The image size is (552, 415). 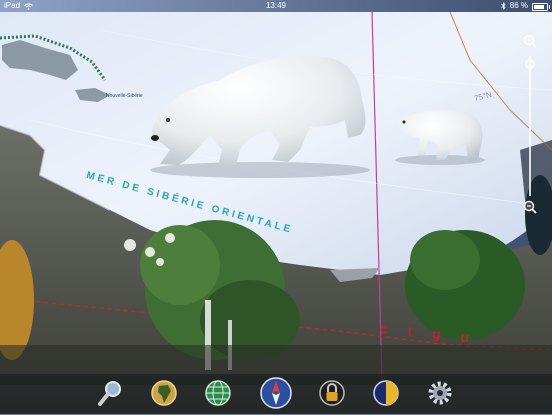 I want to click on lock-button, so click(x=332, y=393).